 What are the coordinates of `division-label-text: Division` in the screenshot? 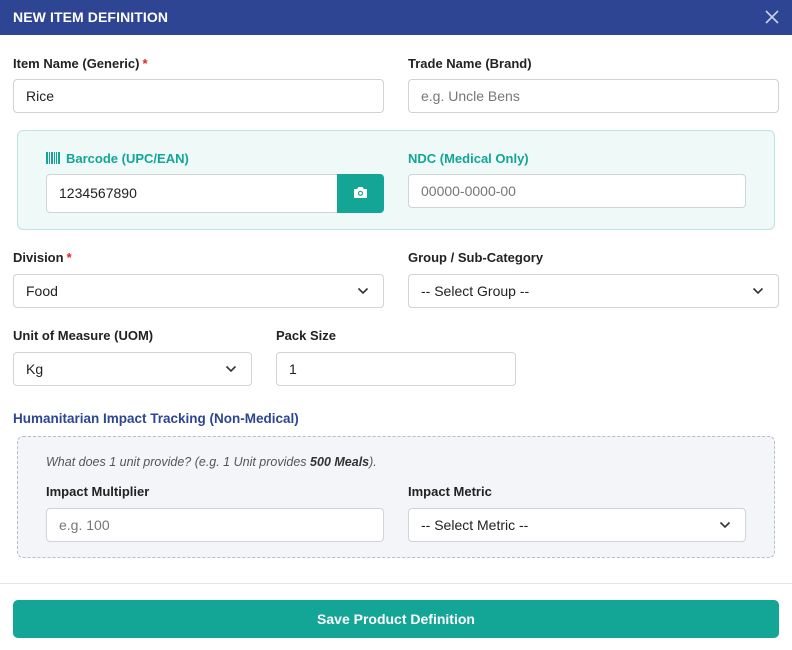 It's located at (38, 257).